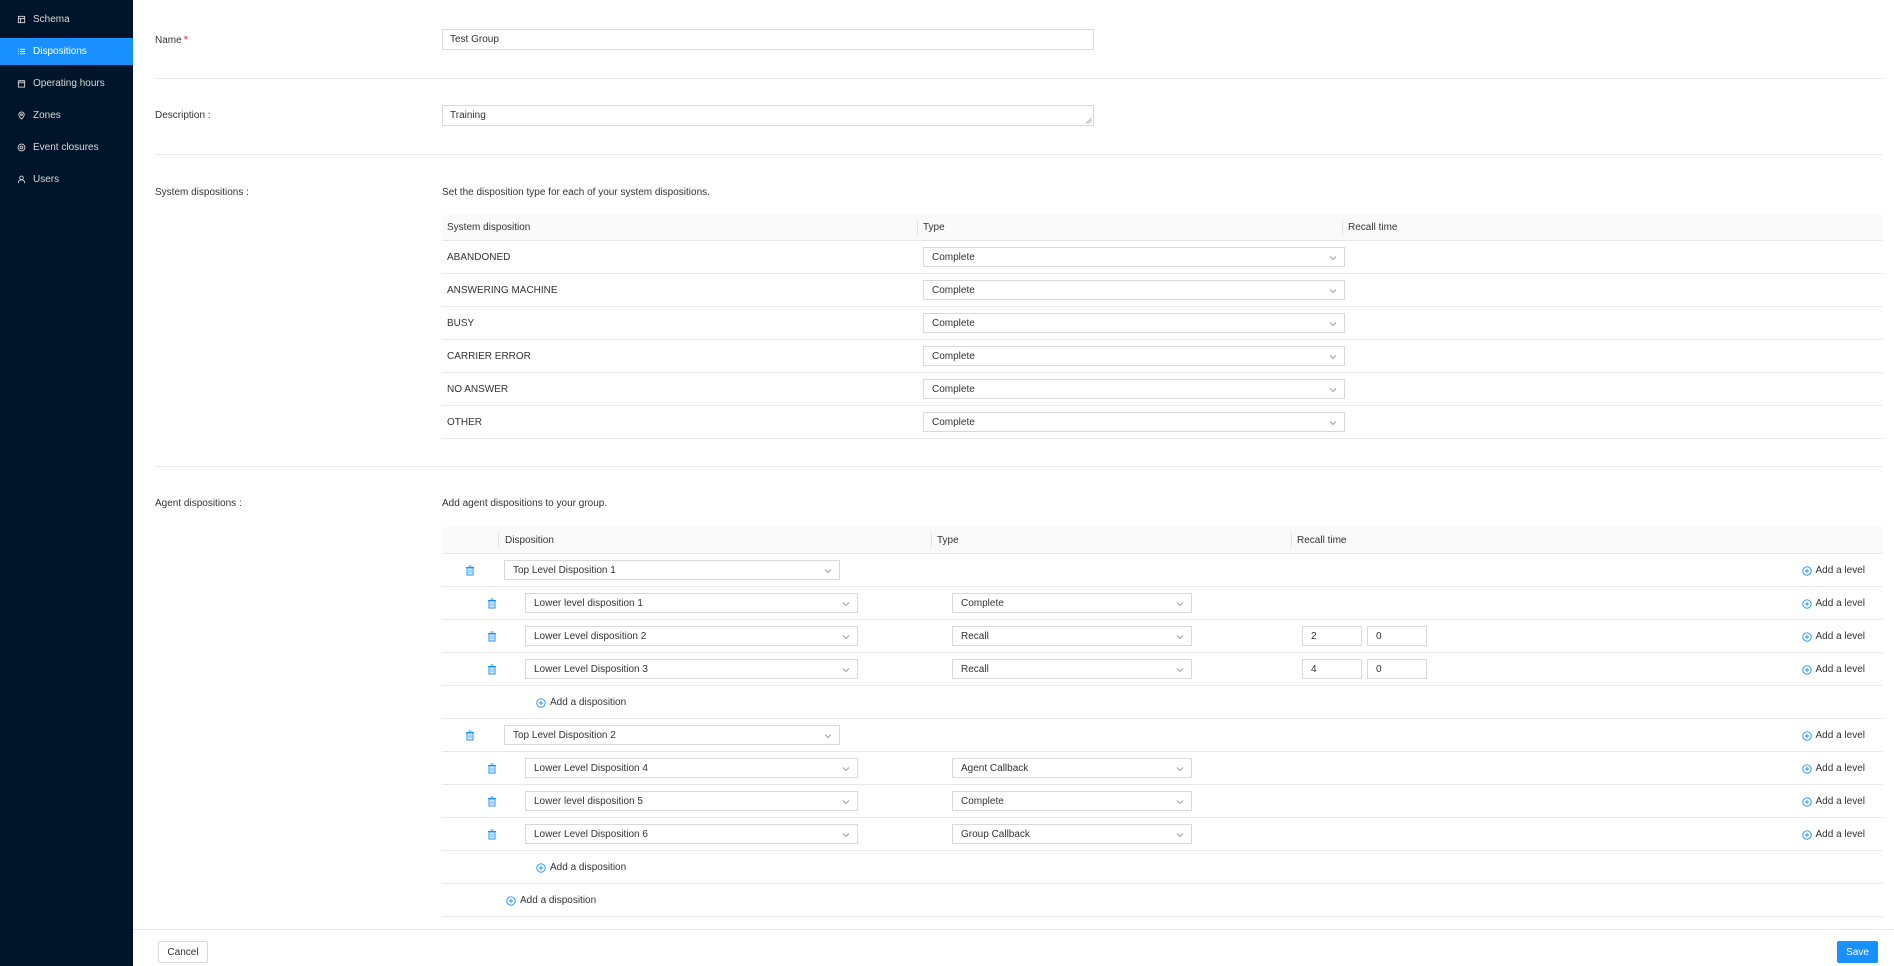 The height and width of the screenshot is (966, 1894). I want to click on table-row: ABANDONED Complete, so click(1162, 257).